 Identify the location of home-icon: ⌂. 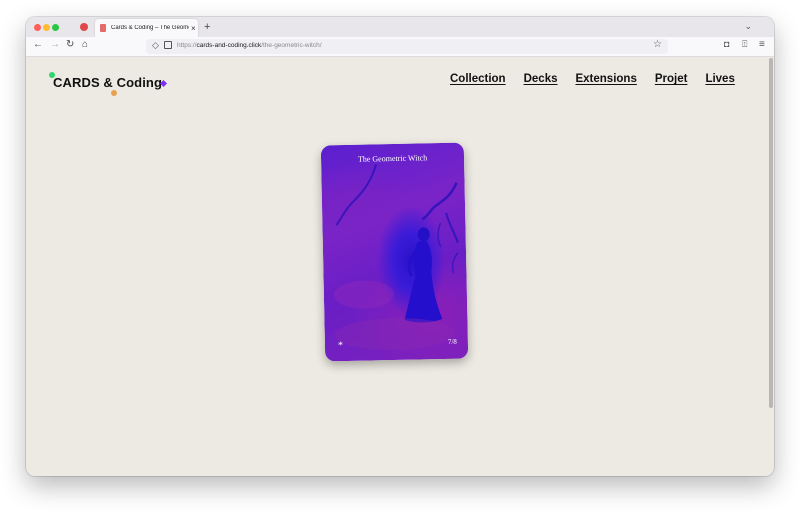
(85, 44).